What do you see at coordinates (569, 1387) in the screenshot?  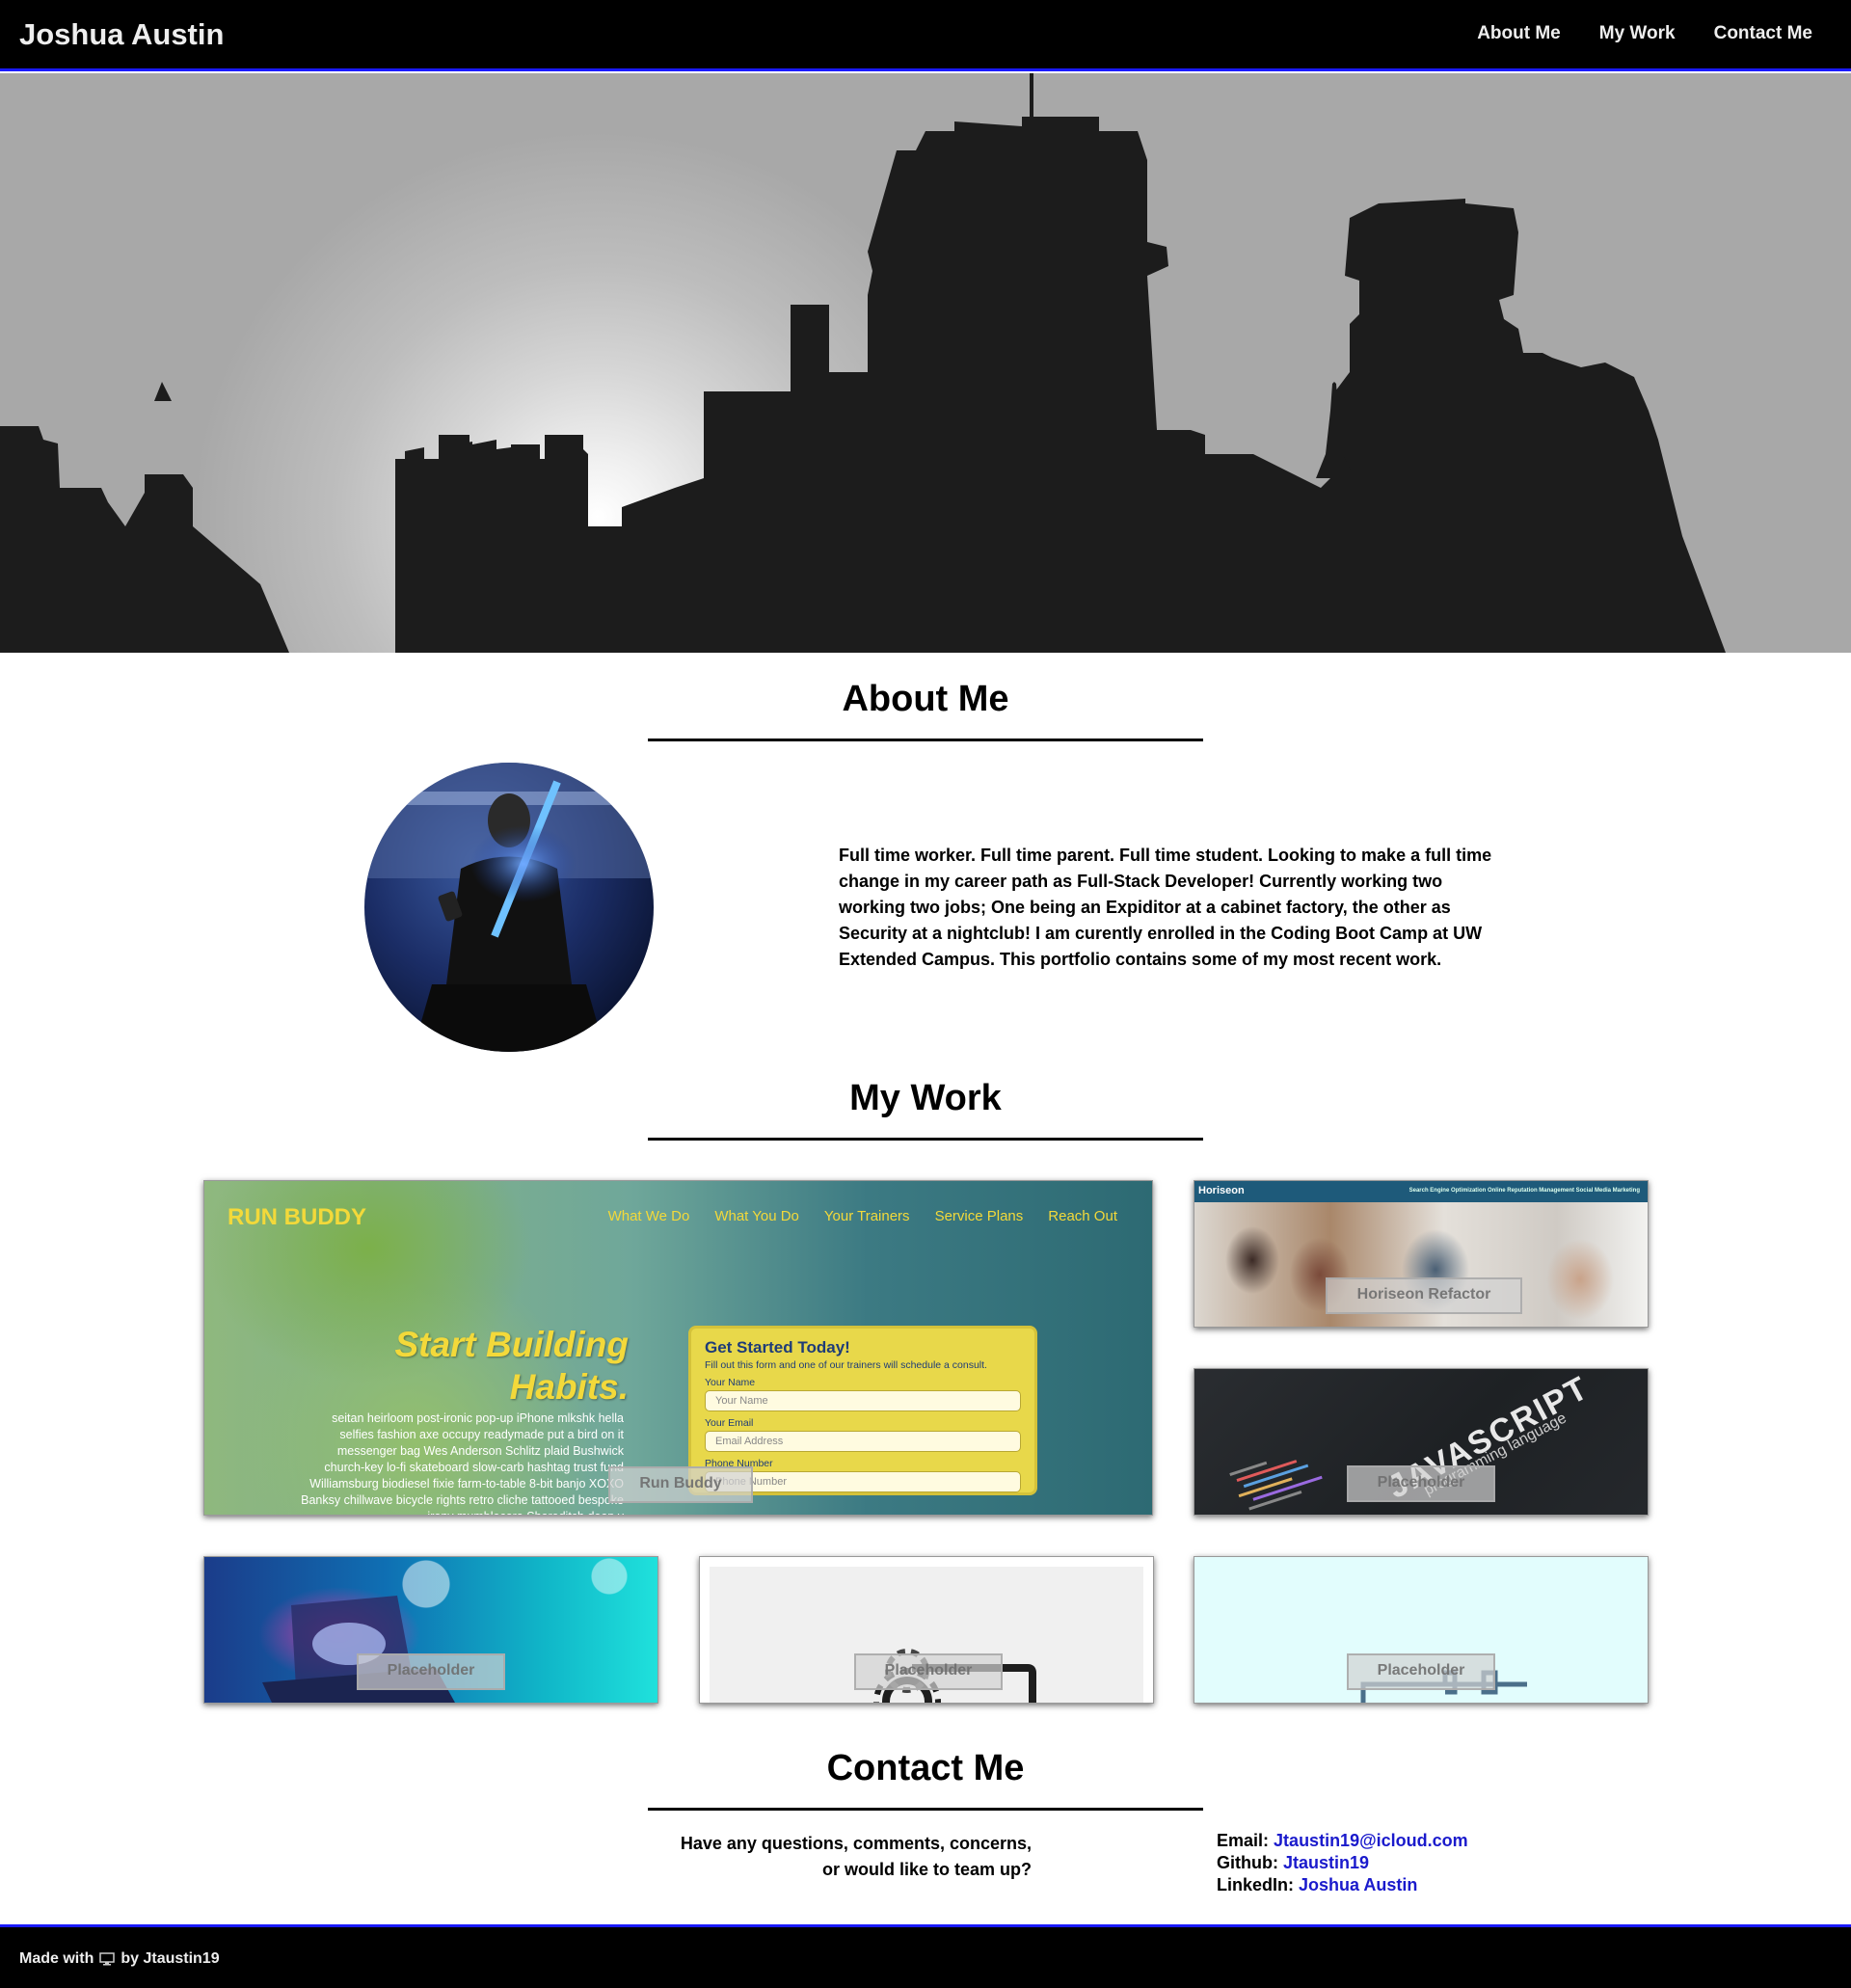 I see `rb-headline-line2: Habits.` at bounding box center [569, 1387].